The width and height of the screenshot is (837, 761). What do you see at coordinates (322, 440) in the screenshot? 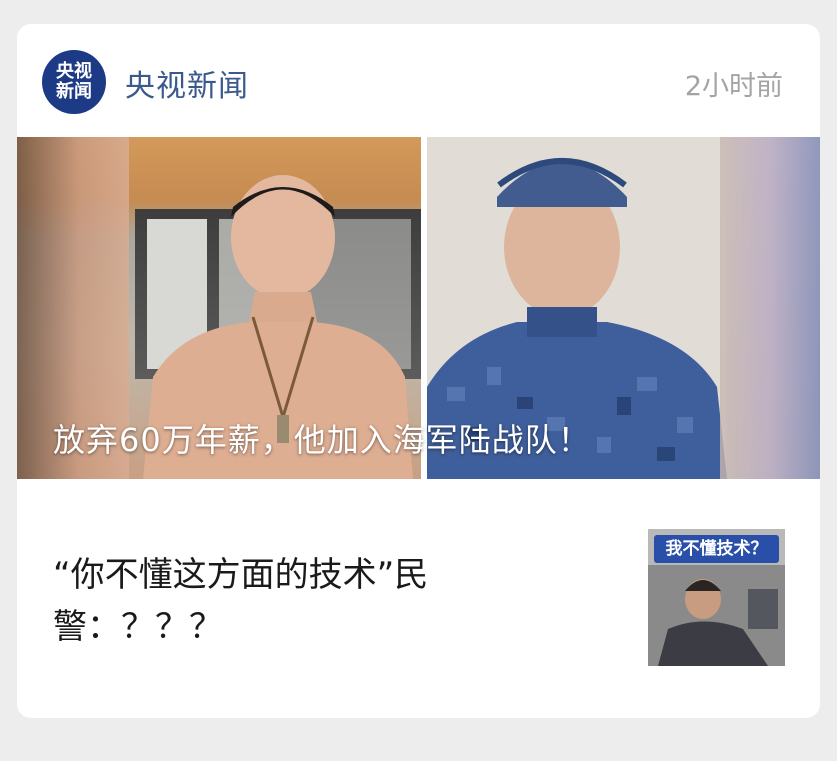
I see `hero-caption: 放弃60万年薪，他加入海军陆战队！` at bounding box center [322, 440].